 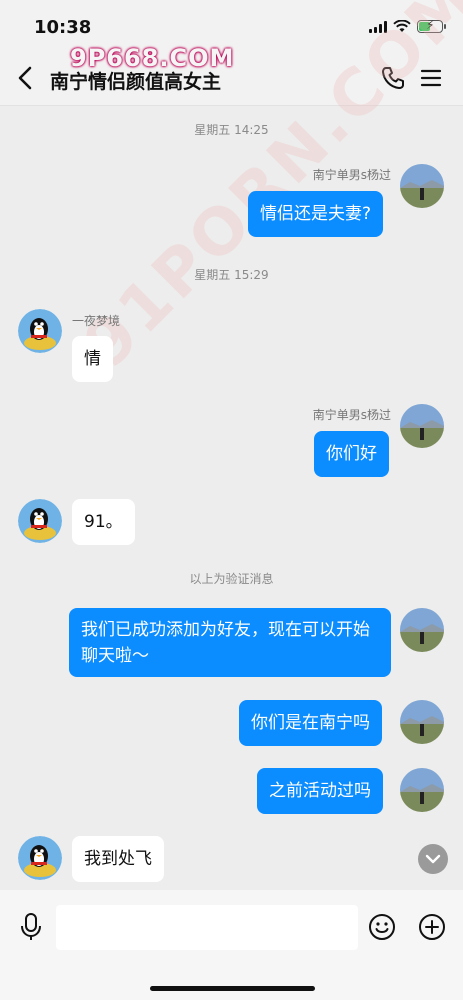 I want to click on chevron-down-icon, so click(x=433, y=859).